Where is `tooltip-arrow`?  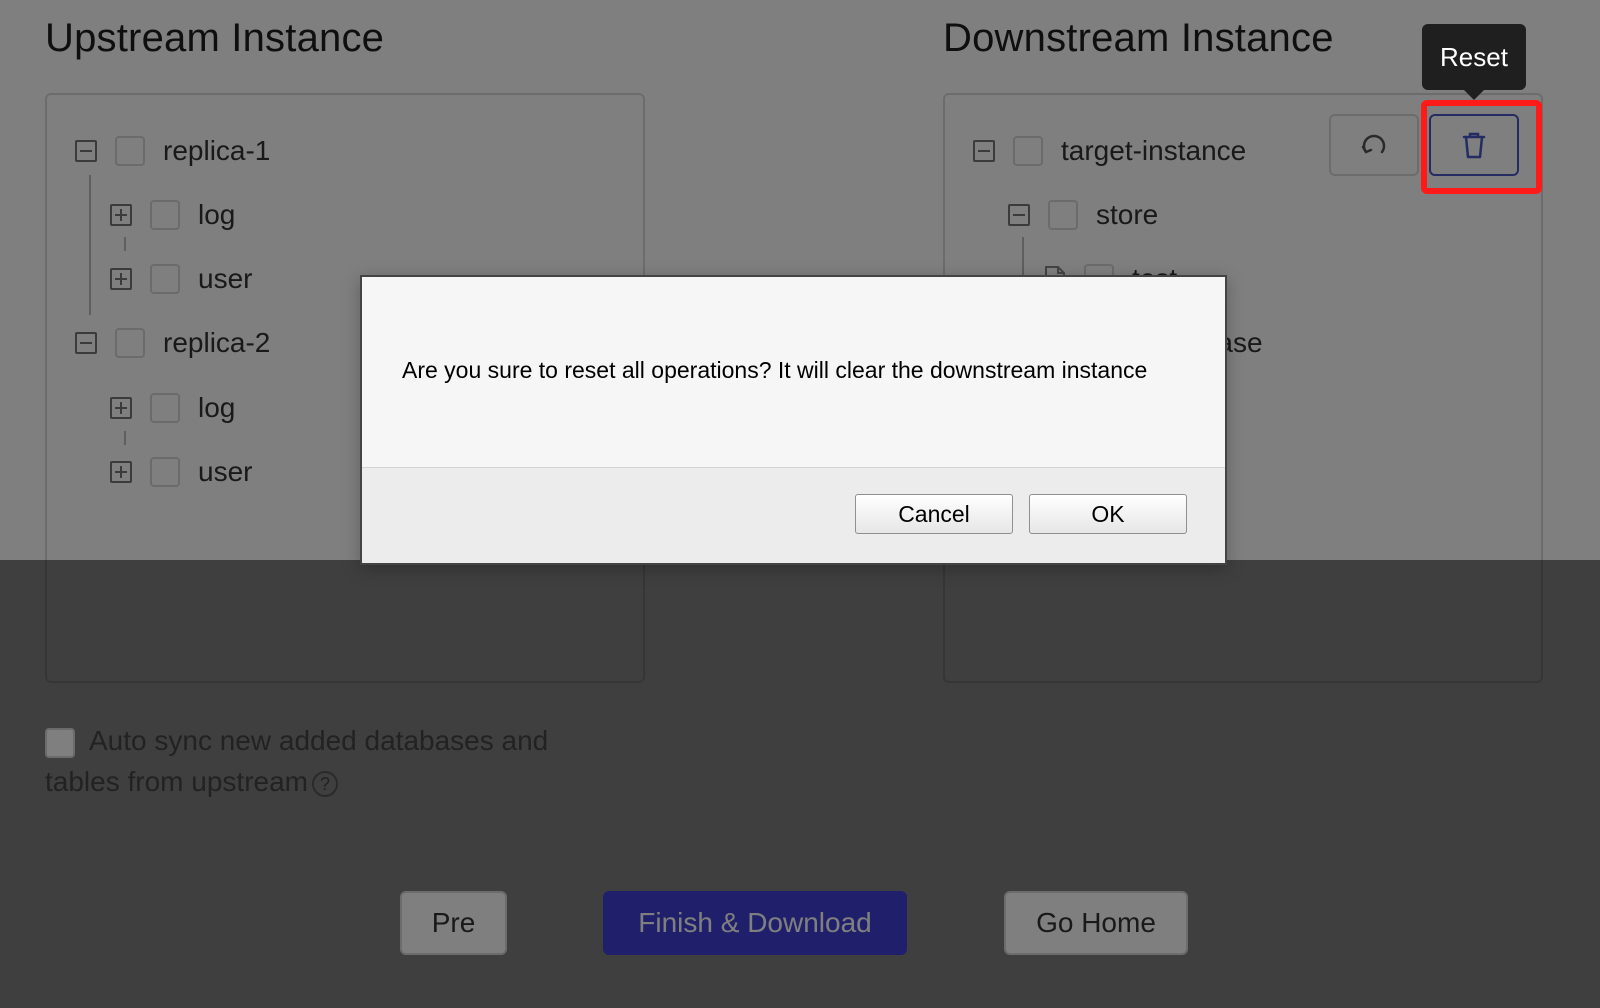 tooltip-arrow is located at coordinates (1474, 95).